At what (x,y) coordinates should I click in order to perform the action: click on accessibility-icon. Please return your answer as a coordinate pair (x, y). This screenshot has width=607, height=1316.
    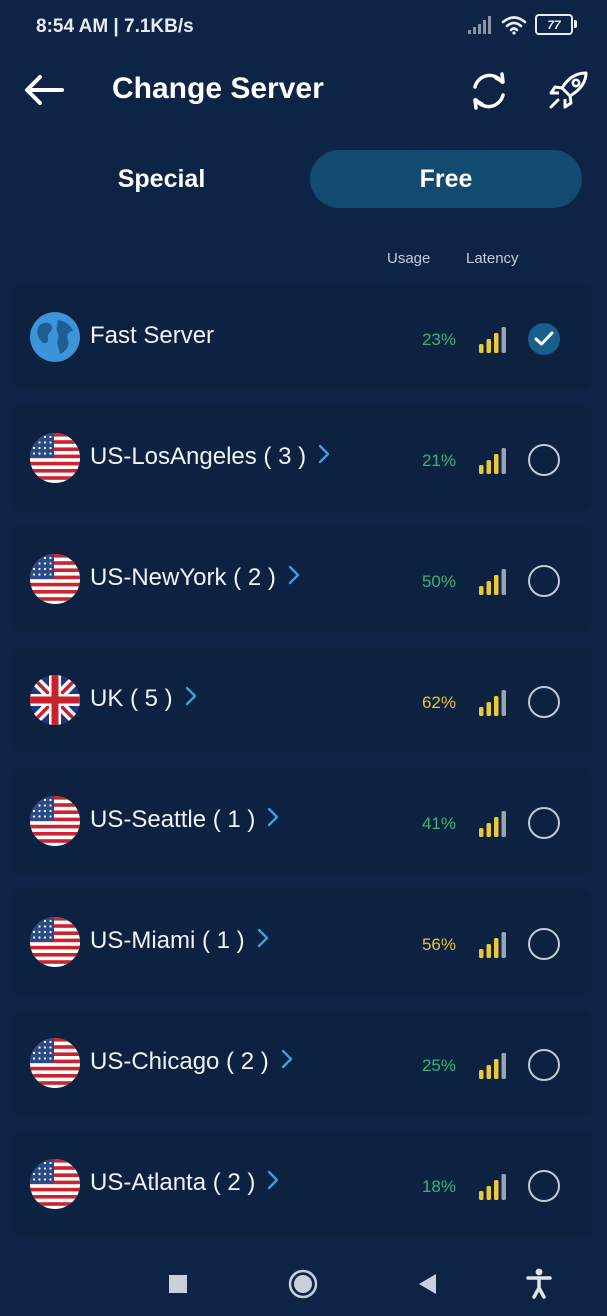
    Looking at the image, I should click on (539, 1283).